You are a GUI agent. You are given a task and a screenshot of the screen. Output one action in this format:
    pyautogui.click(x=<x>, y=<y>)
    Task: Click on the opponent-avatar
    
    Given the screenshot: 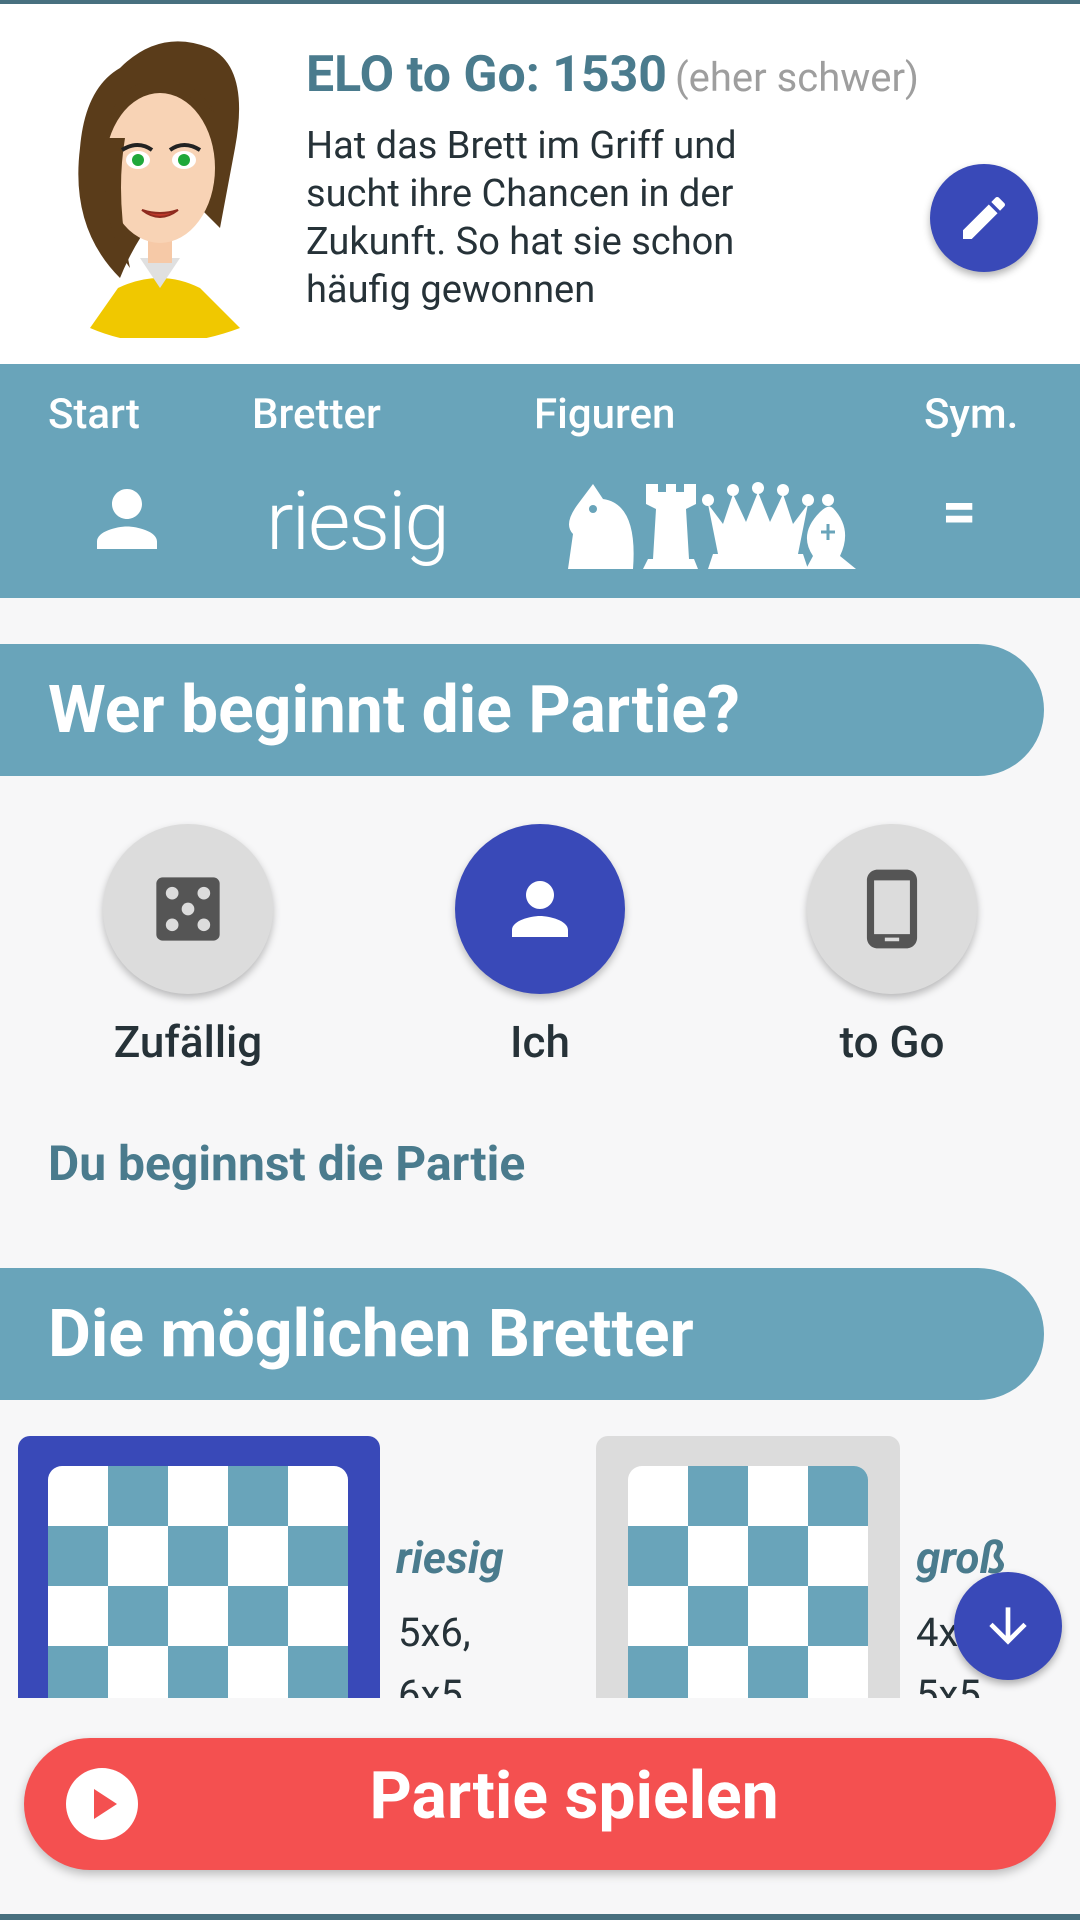 What is the action you would take?
    pyautogui.click(x=159, y=189)
    